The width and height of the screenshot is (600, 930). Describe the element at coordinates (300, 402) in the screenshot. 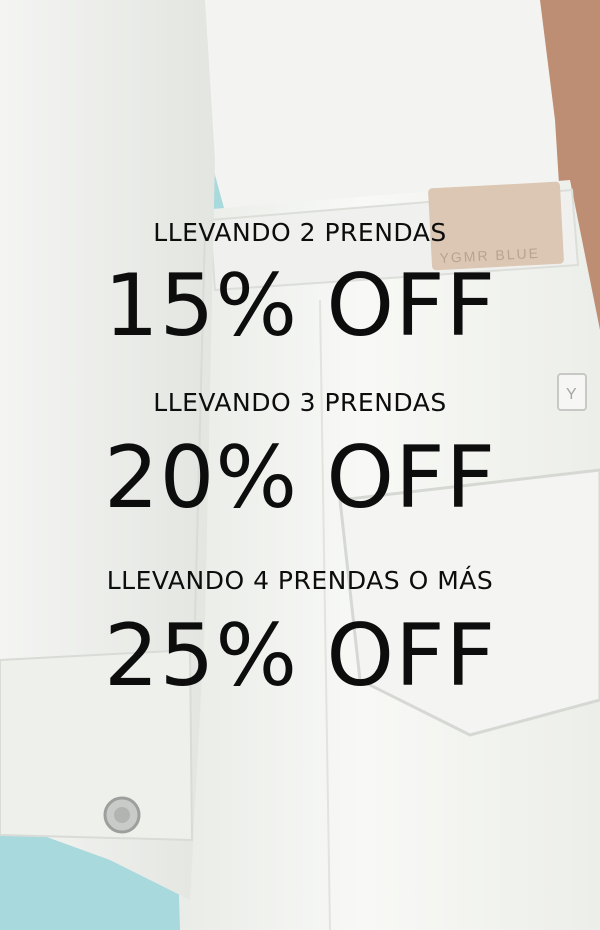

I see `tier-2-label: LLEVANDO 3 PRENDAS` at that location.